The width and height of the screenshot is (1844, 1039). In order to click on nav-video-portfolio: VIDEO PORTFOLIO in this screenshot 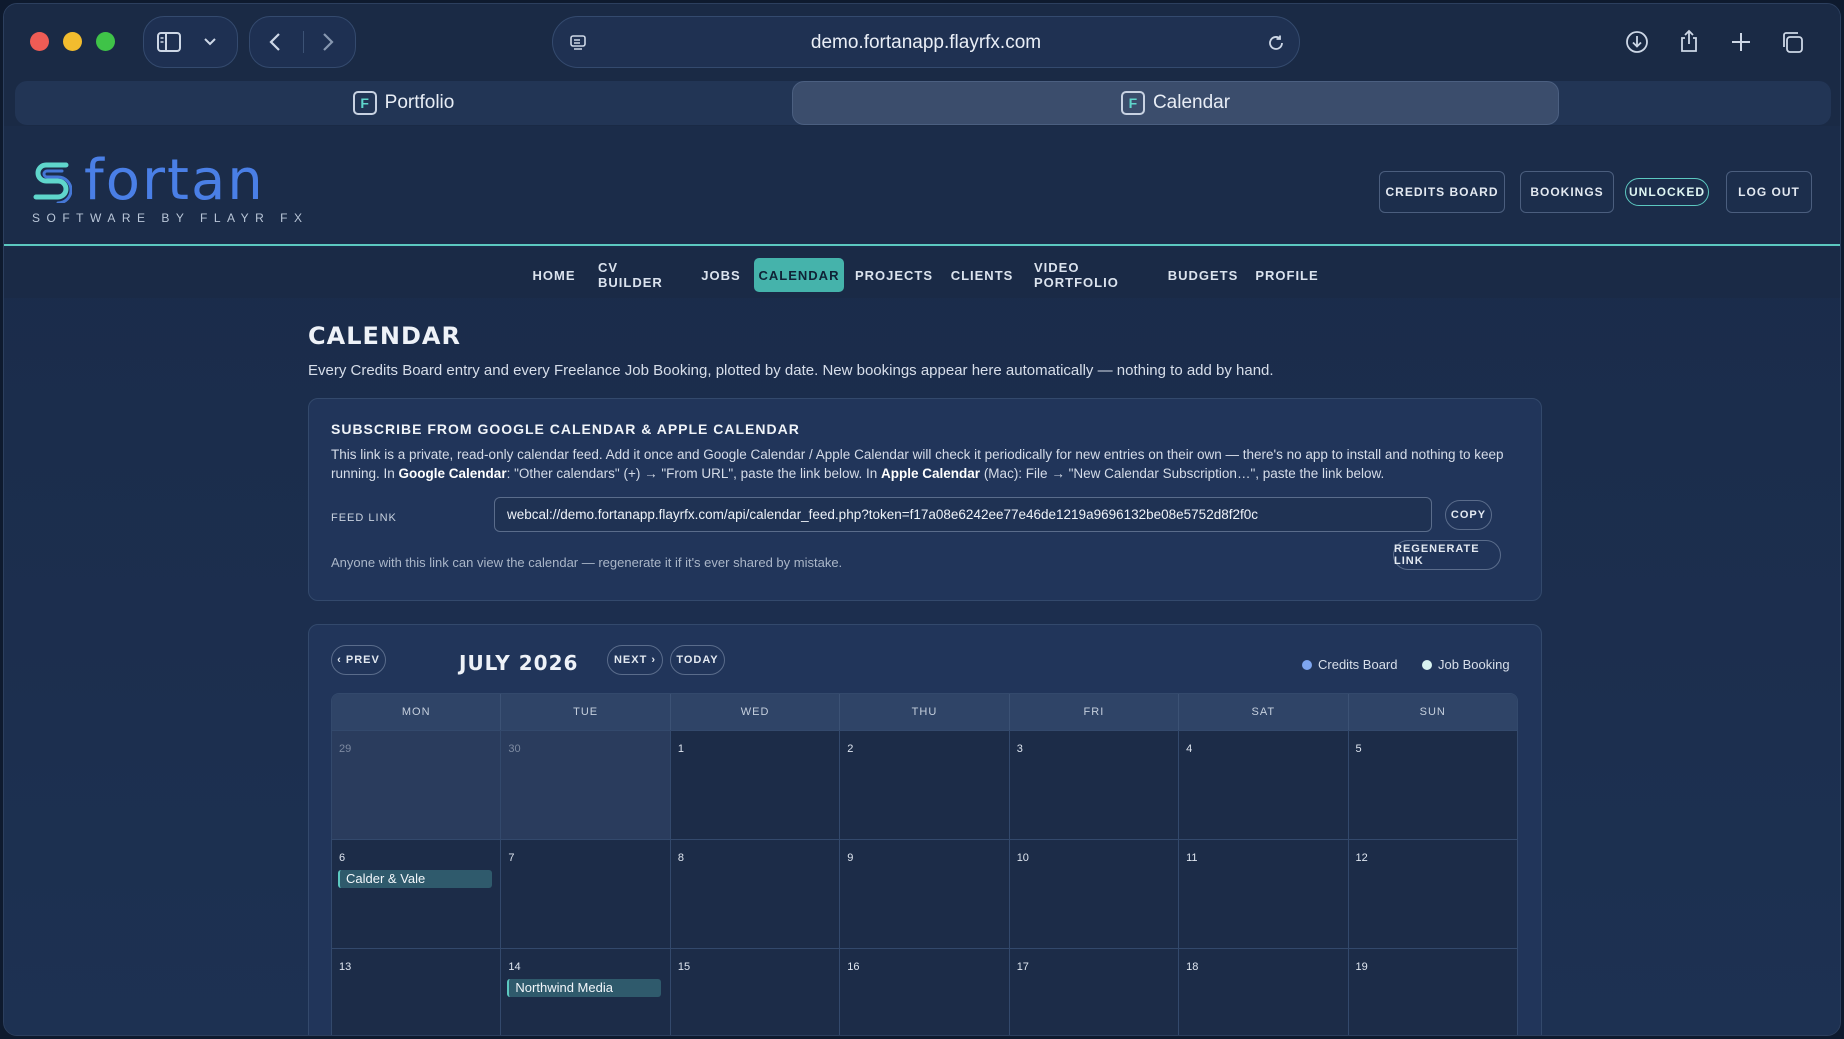, I will do `click(1093, 275)`.